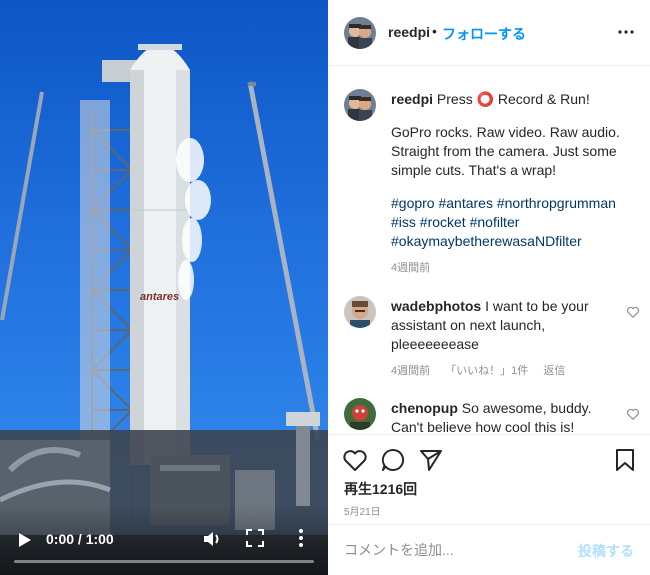 Image resolution: width=650 pixels, height=575 pixels. What do you see at coordinates (212, 539) in the screenshot?
I see `volume-icon` at bounding box center [212, 539].